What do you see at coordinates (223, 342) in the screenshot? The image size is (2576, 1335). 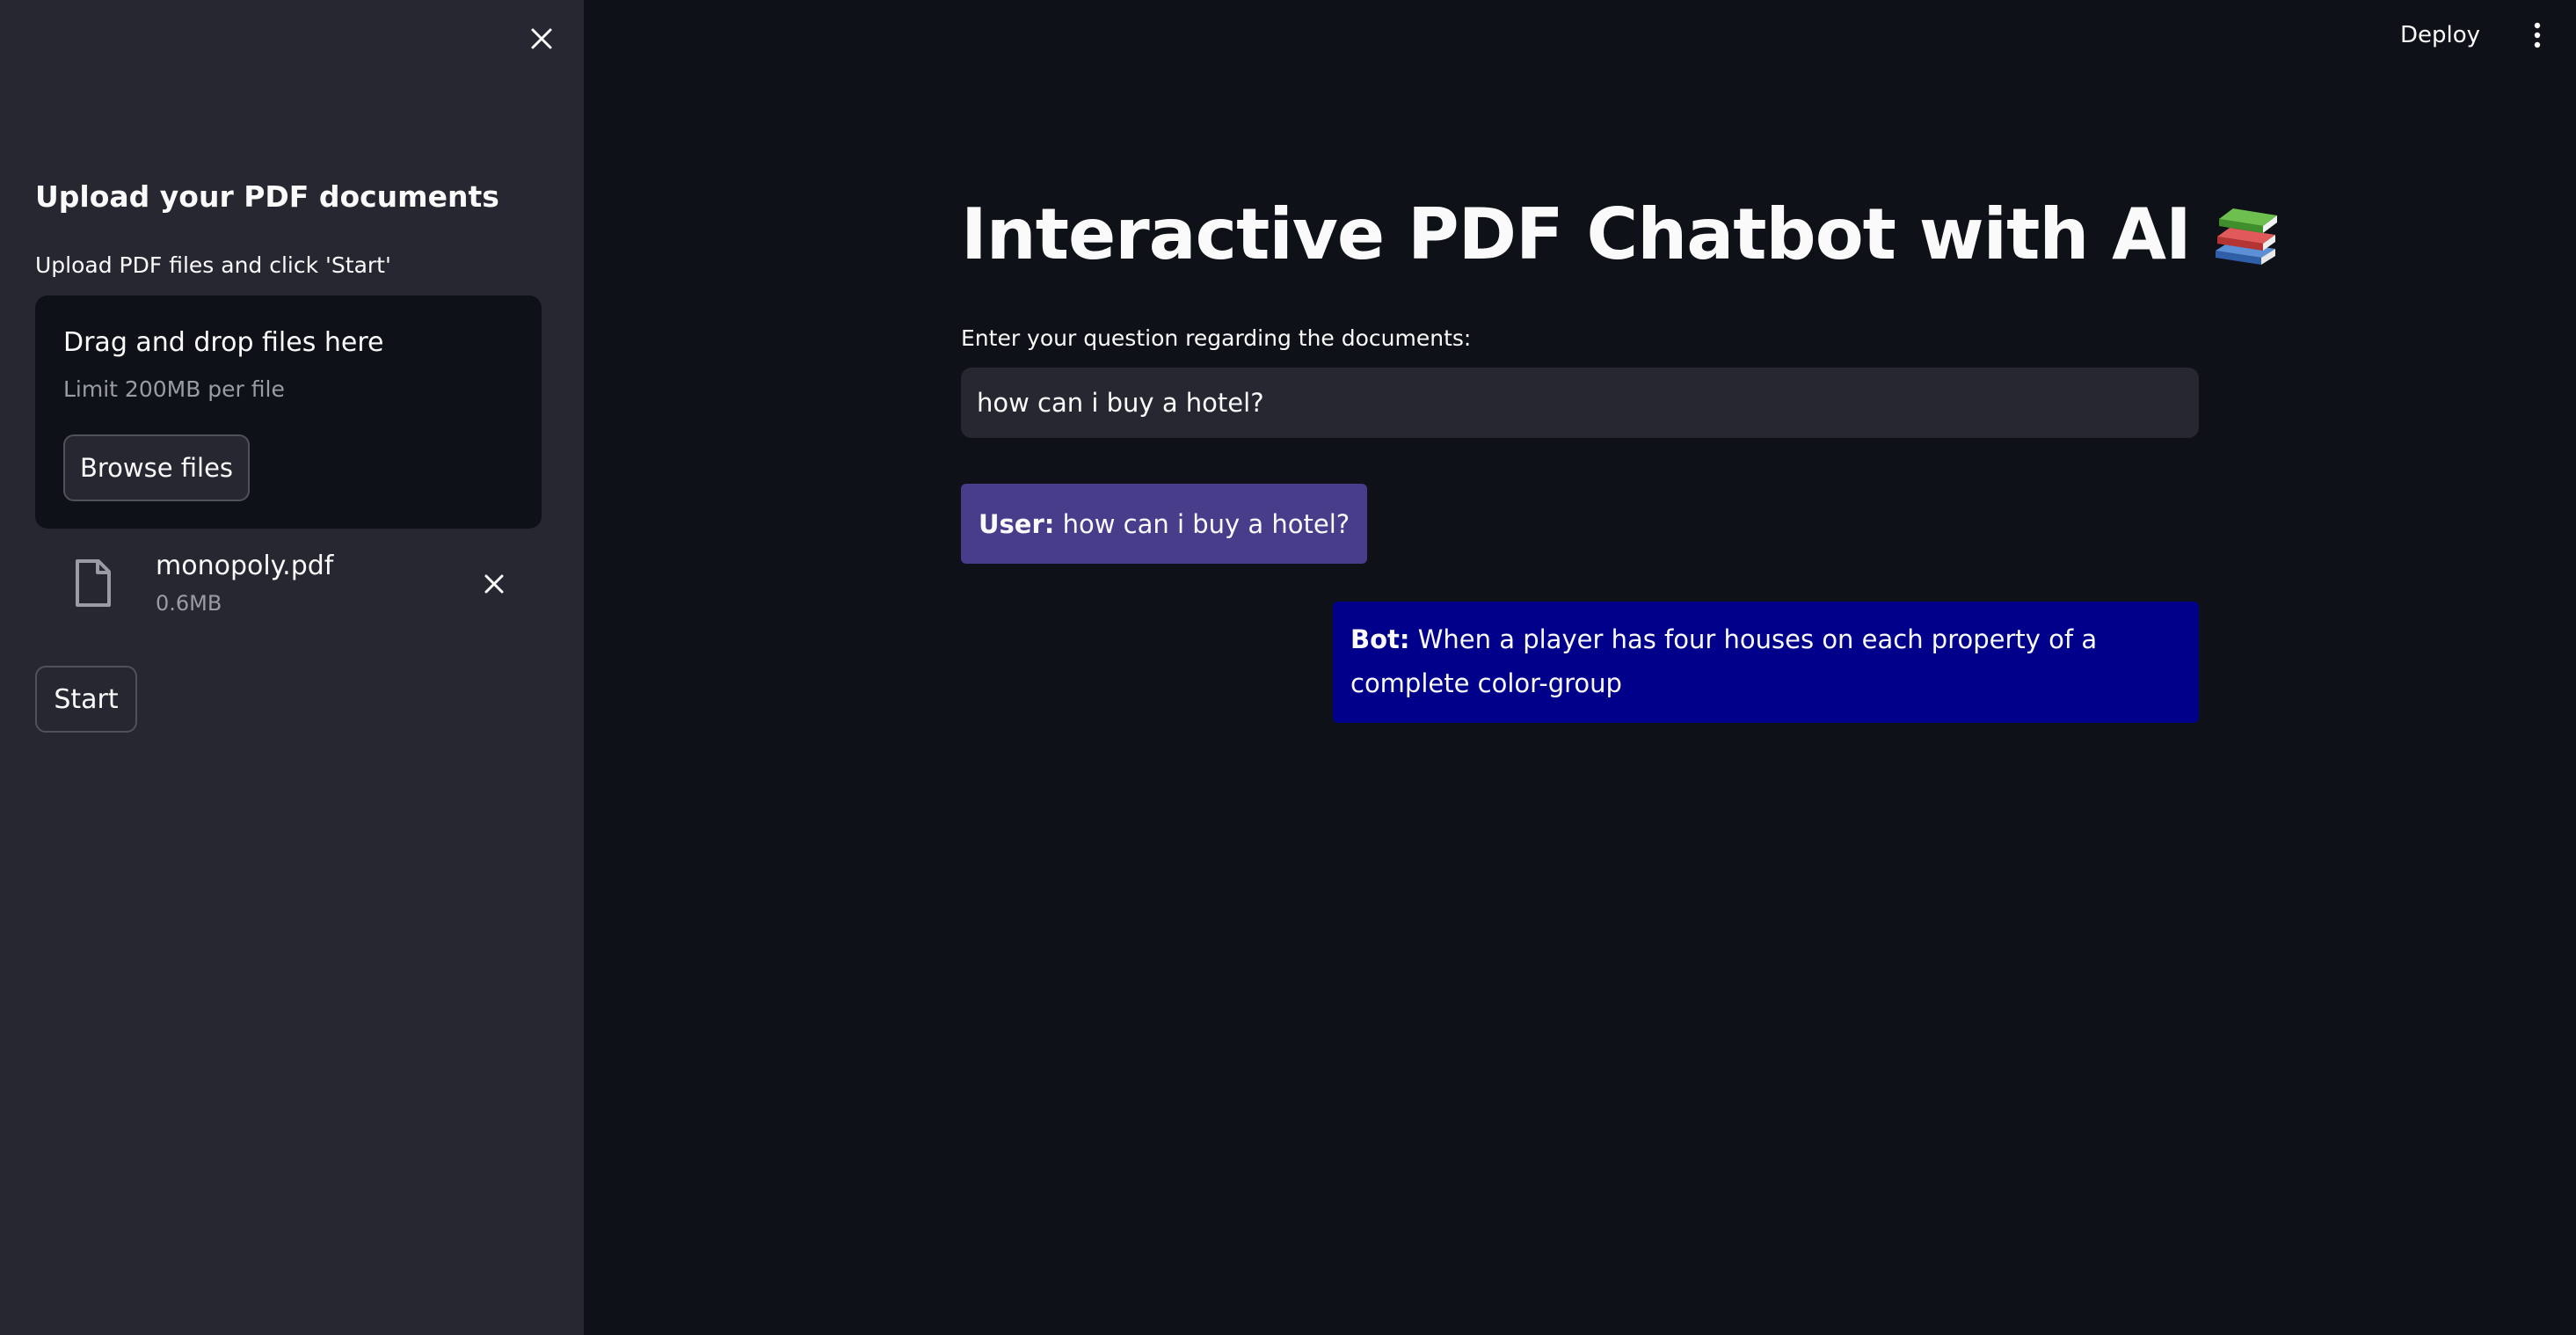 I see `dropzone-title: Drag and drop files here` at bounding box center [223, 342].